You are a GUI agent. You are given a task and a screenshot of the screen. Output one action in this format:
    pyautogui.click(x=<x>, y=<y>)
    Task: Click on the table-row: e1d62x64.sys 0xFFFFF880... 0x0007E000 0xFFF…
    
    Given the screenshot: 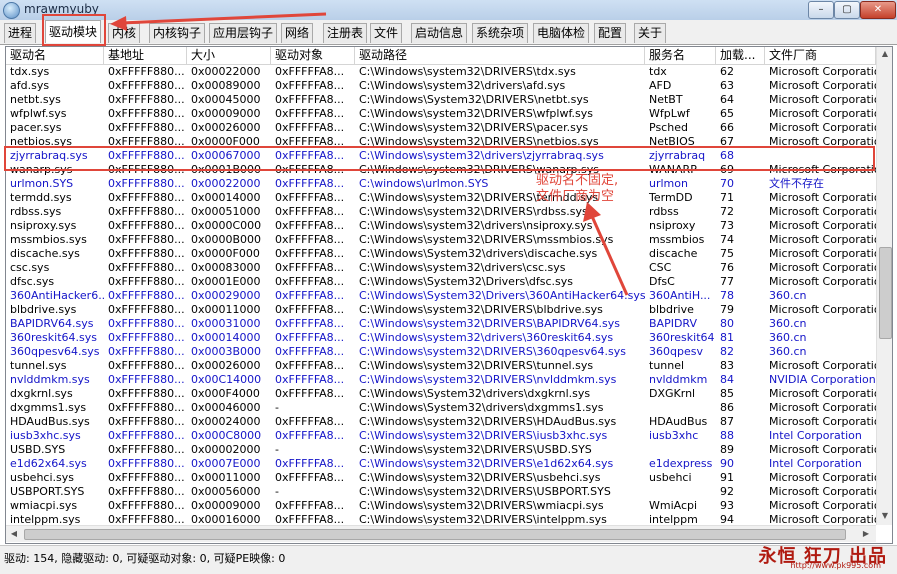 What is the action you would take?
    pyautogui.click(x=441, y=464)
    